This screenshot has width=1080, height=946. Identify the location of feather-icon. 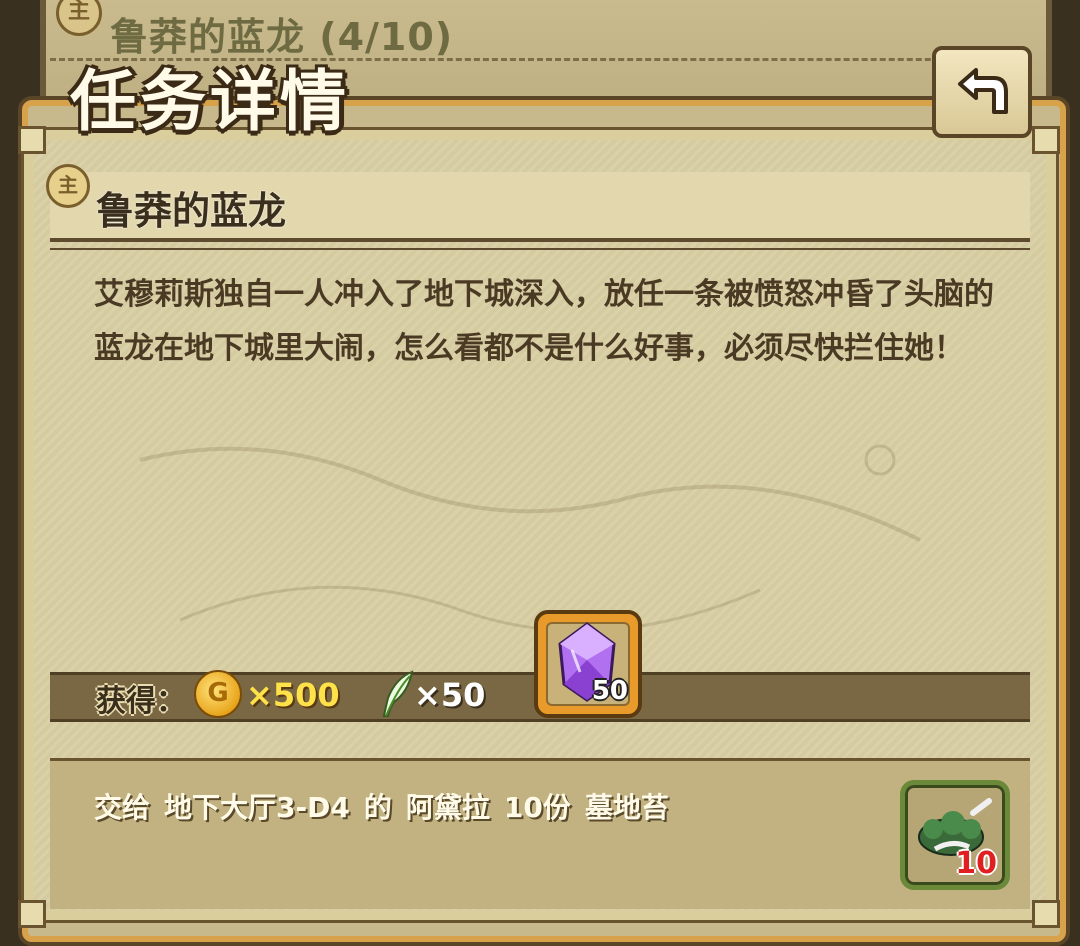
(398, 693).